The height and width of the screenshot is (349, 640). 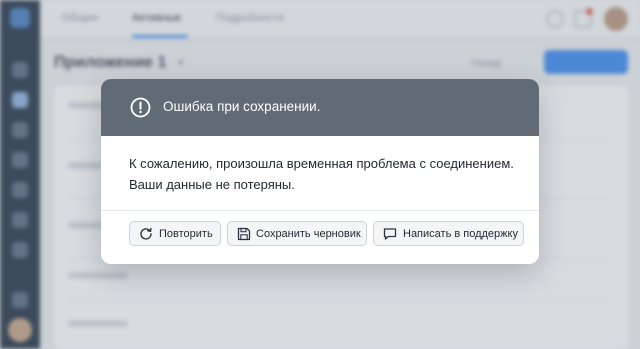 What do you see at coordinates (320, 210) in the screenshot?
I see `dialog-divider` at bounding box center [320, 210].